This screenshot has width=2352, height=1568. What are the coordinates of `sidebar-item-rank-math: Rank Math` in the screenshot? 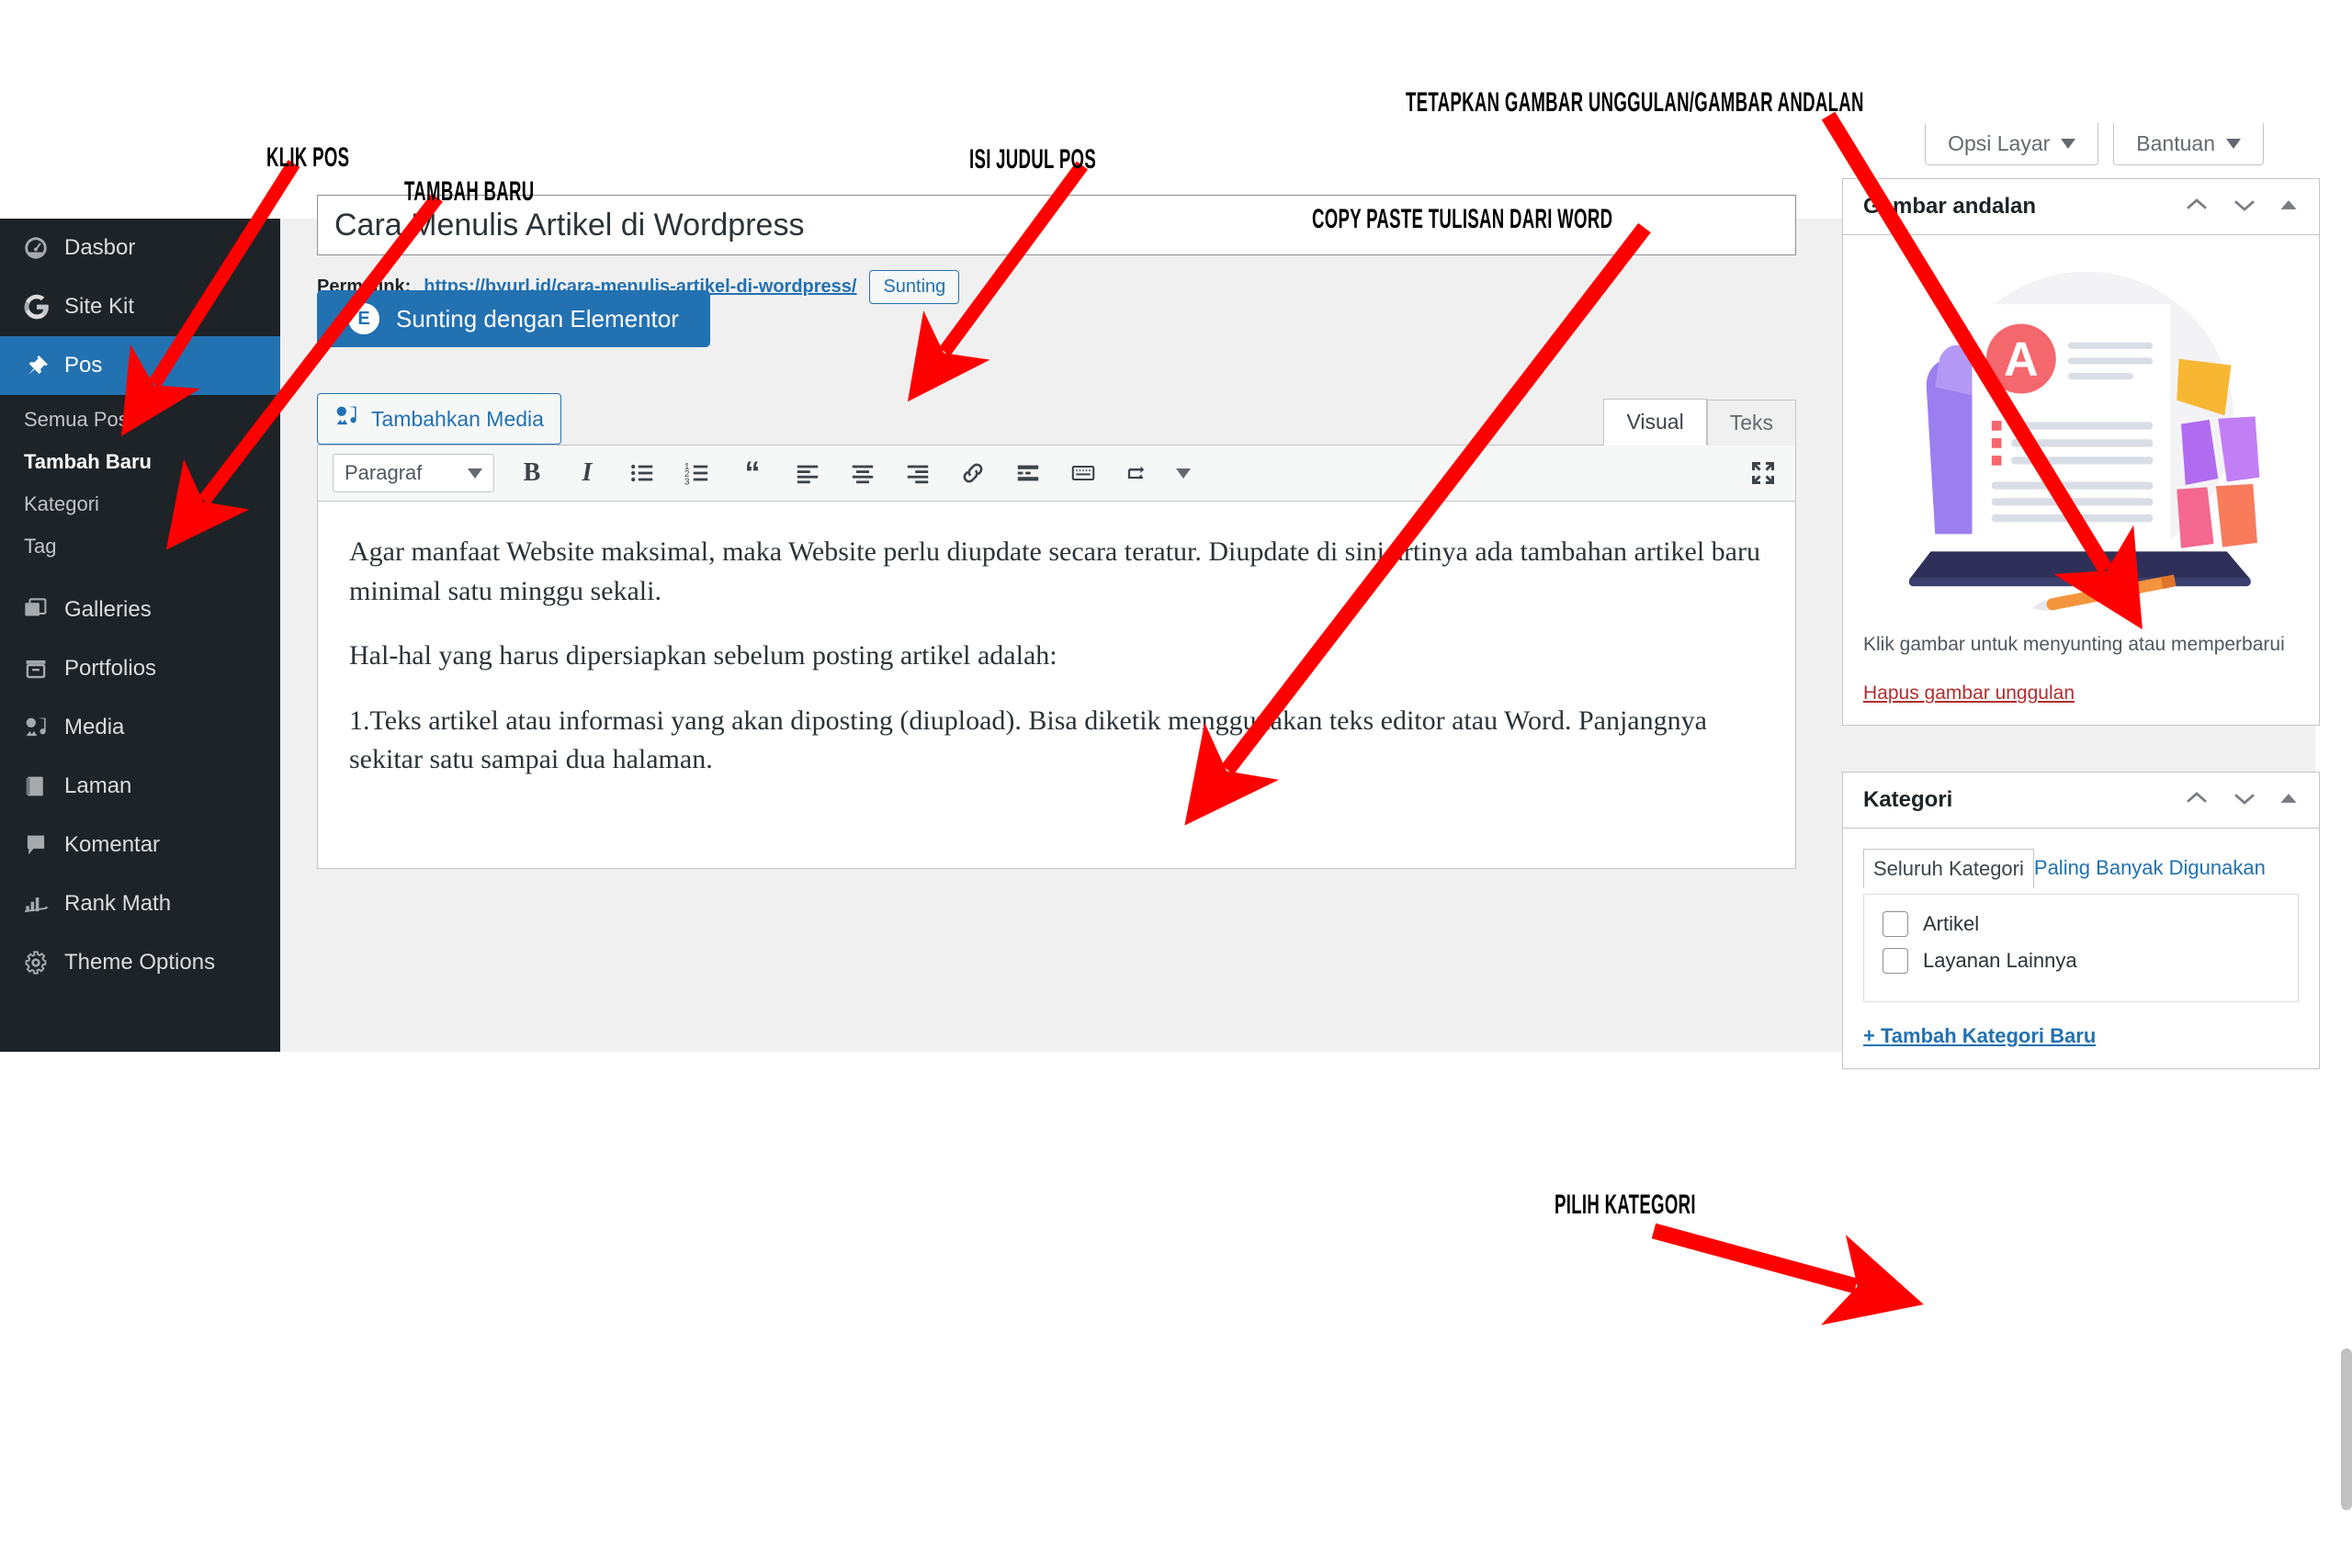 It's located at (140, 904).